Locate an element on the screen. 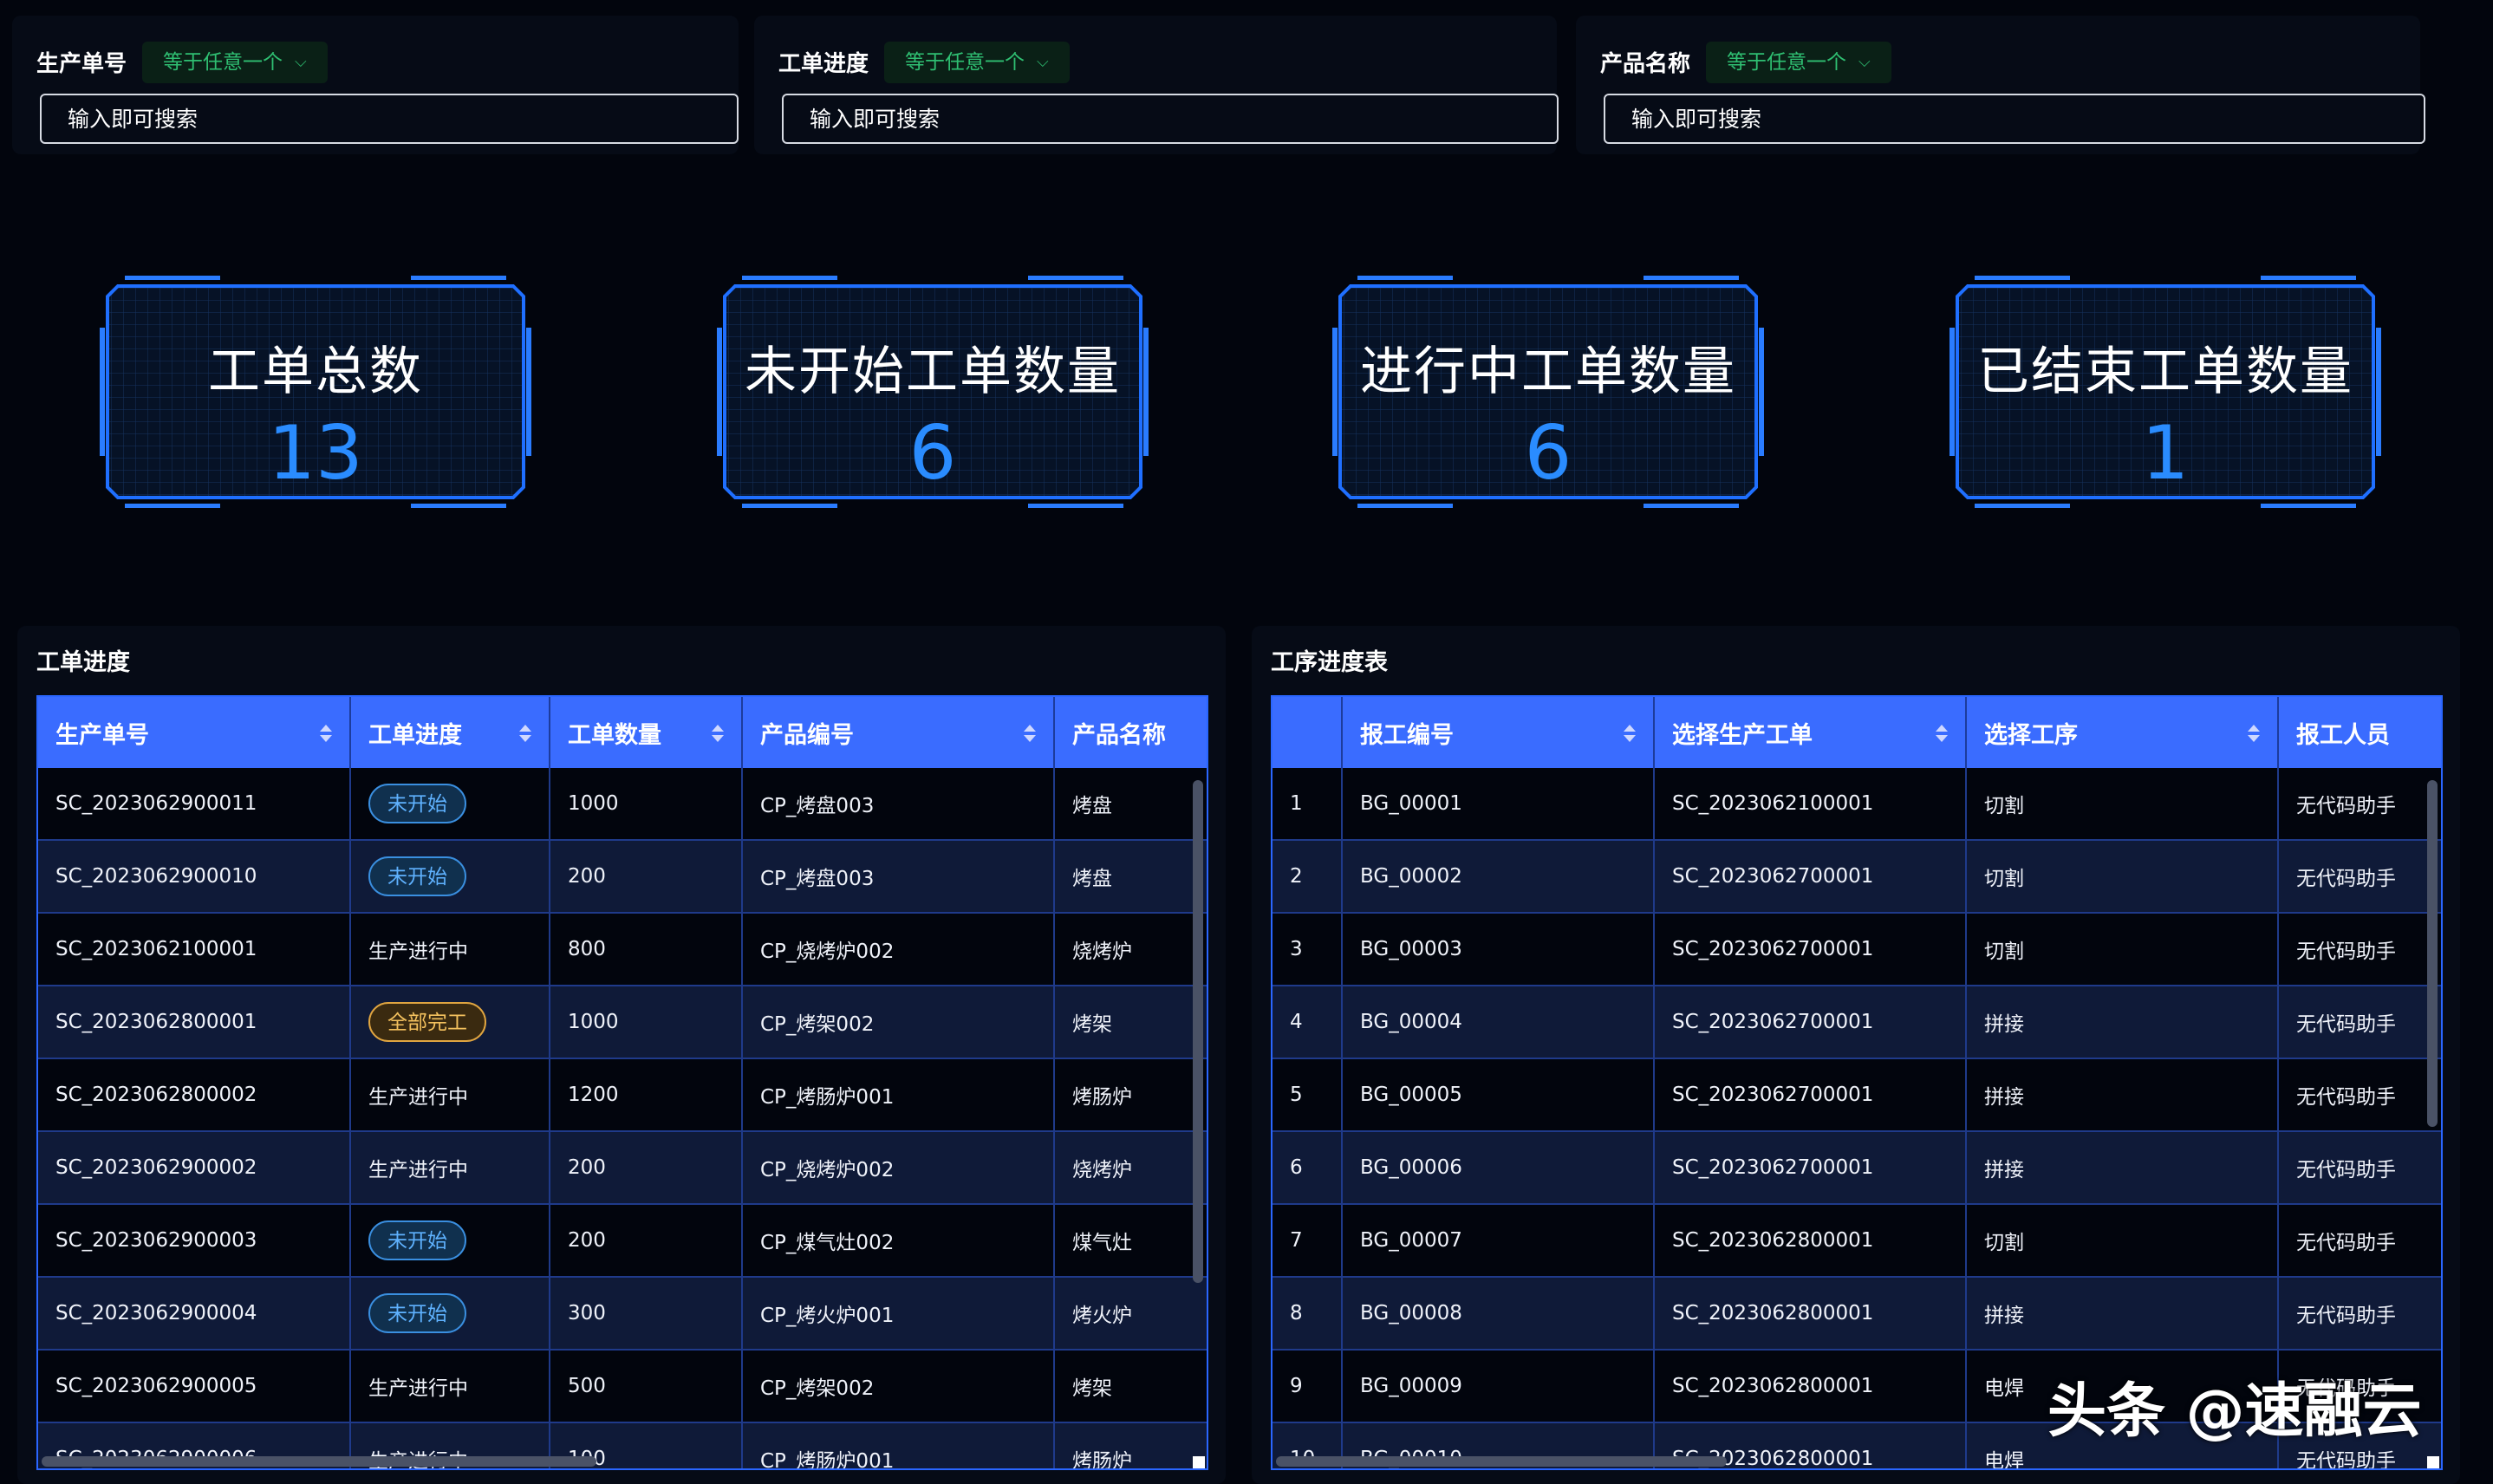 The width and height of the screenshot is (2493, 1484). table-row: 3 BG_00003 SC_2023062700001 切割 无代码助手 is located at coordinates (1857, 949).